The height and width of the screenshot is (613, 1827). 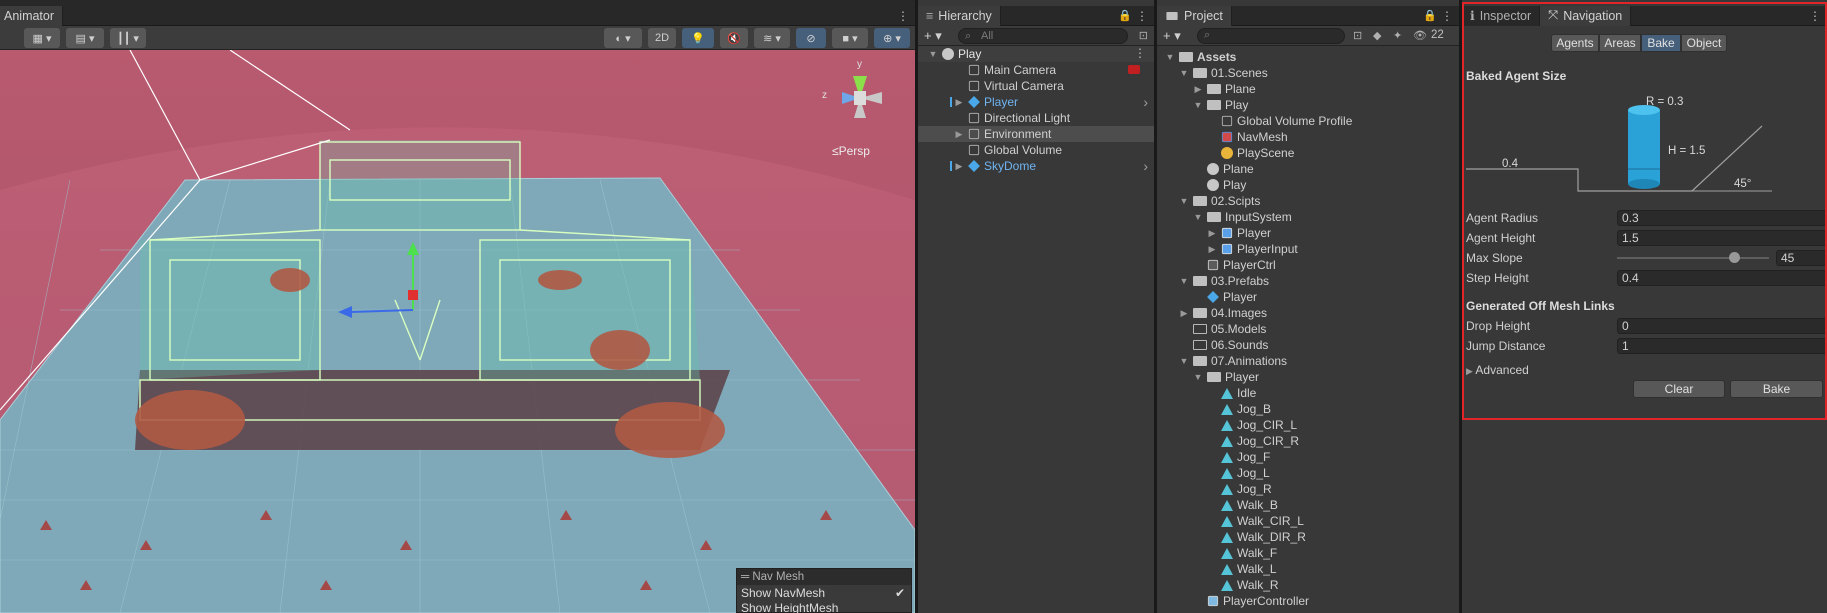 I want to click on project-item: Walk_B, so click(x=1308, y=505).